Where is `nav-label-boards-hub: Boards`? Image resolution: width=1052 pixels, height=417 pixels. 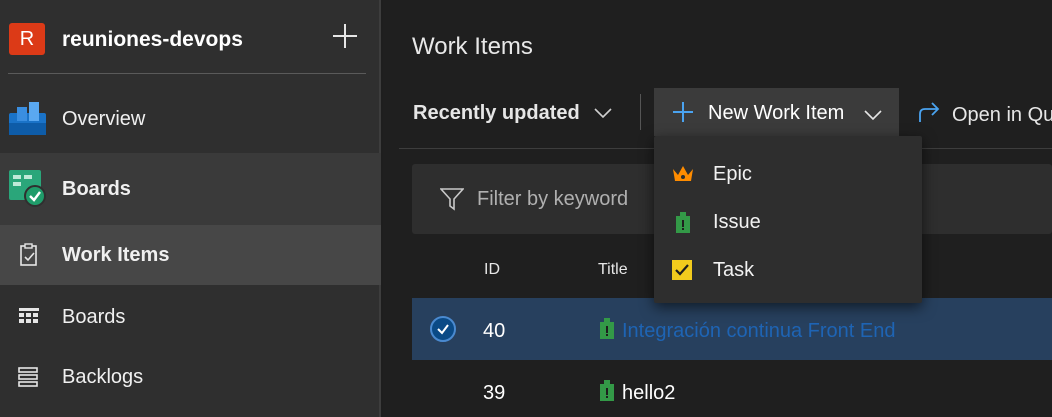
nav-label-boards-hub: Boards is located at coordinates (96, 188).